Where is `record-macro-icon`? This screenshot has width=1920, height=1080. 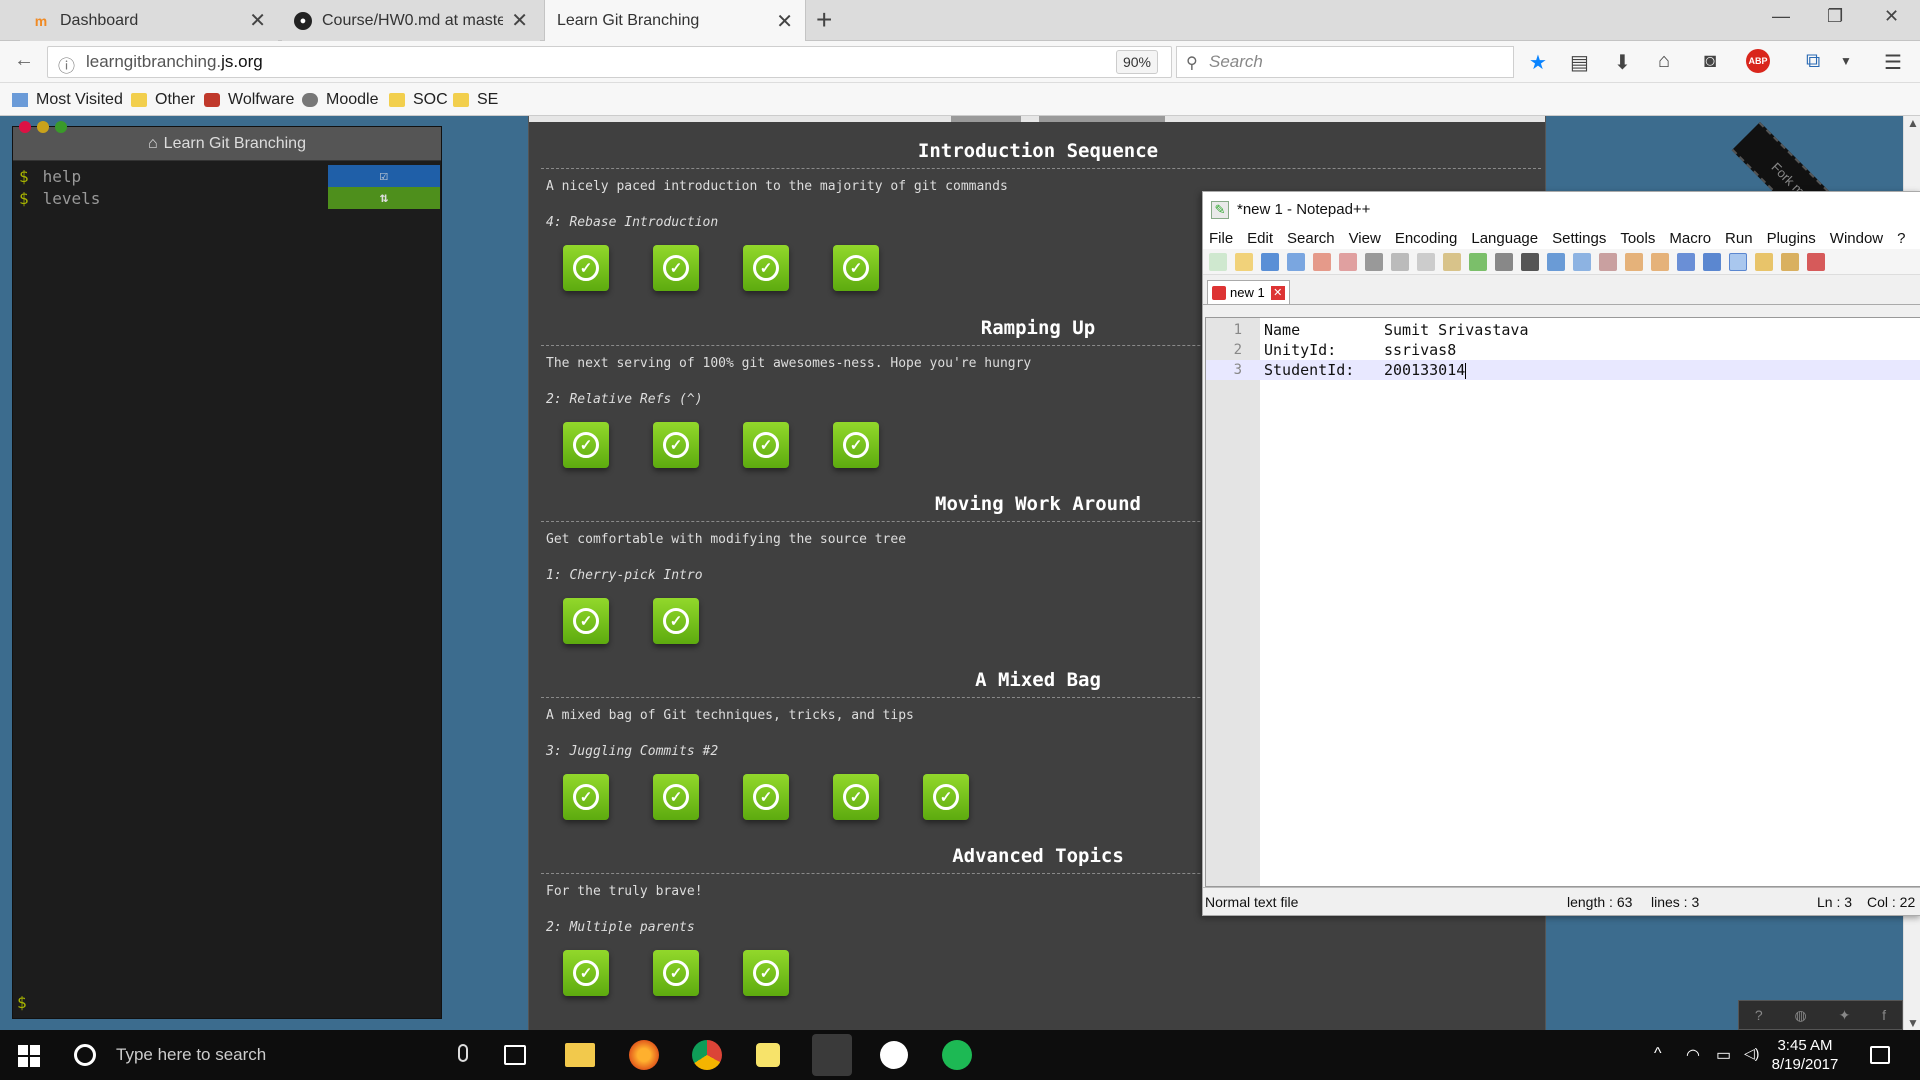 record-macro-icon is located at coordinates (1816, 261).